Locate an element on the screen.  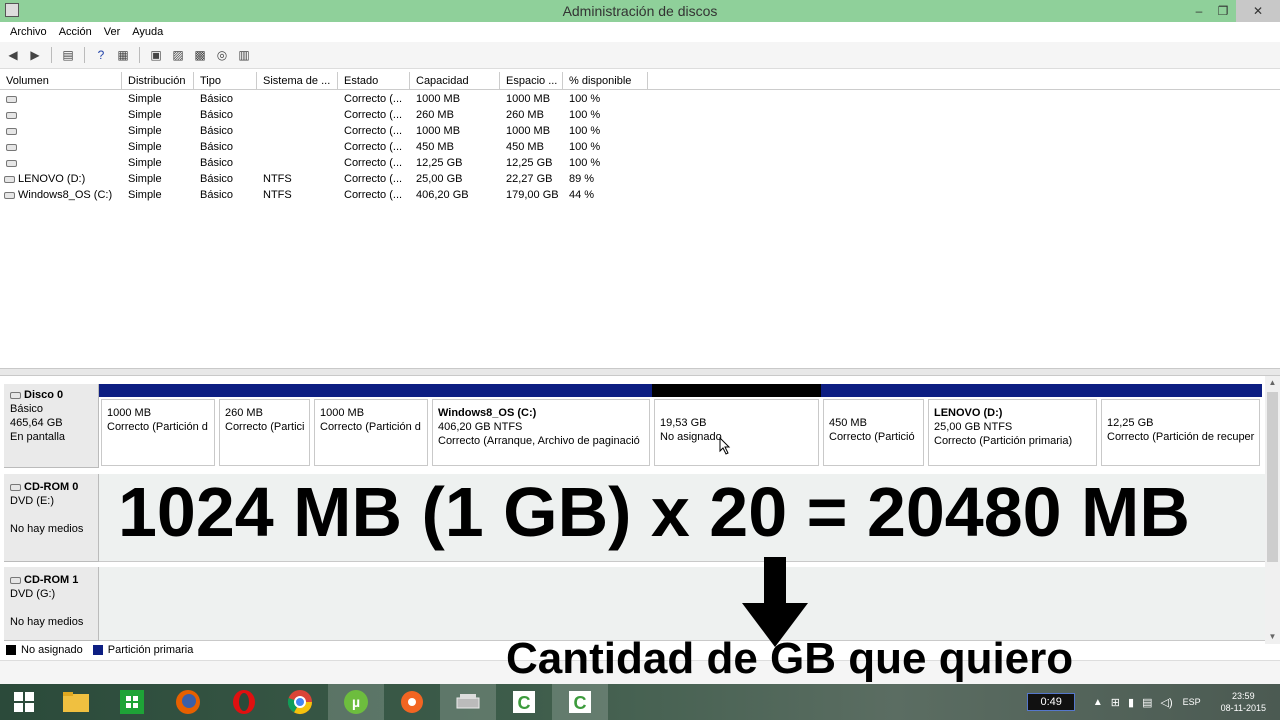
tray-chevron-icon: ▲ is located at coordinates (1098, 702).